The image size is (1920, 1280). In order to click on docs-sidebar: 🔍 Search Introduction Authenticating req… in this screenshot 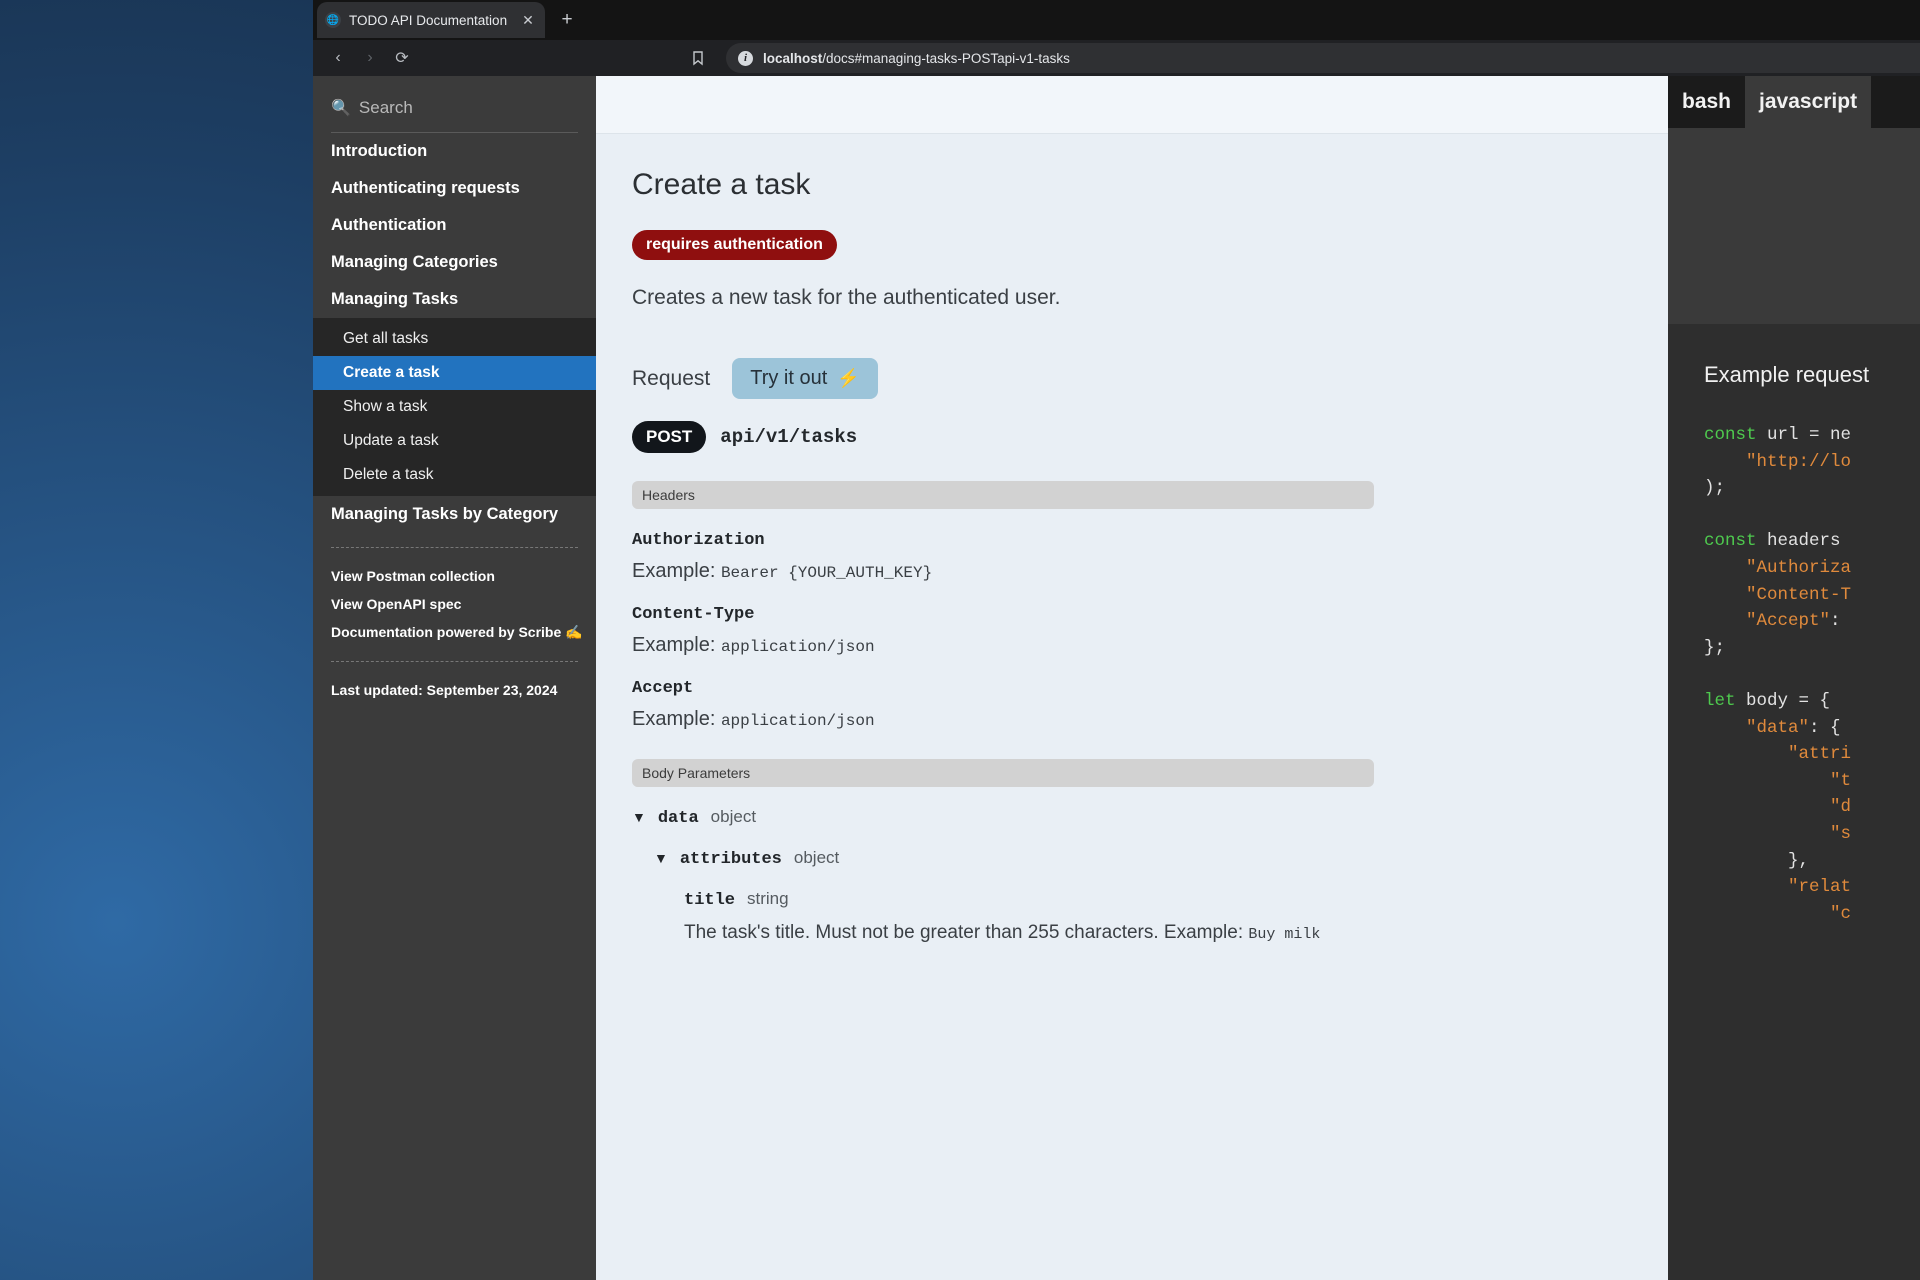, I will do `click(454, 678)`.